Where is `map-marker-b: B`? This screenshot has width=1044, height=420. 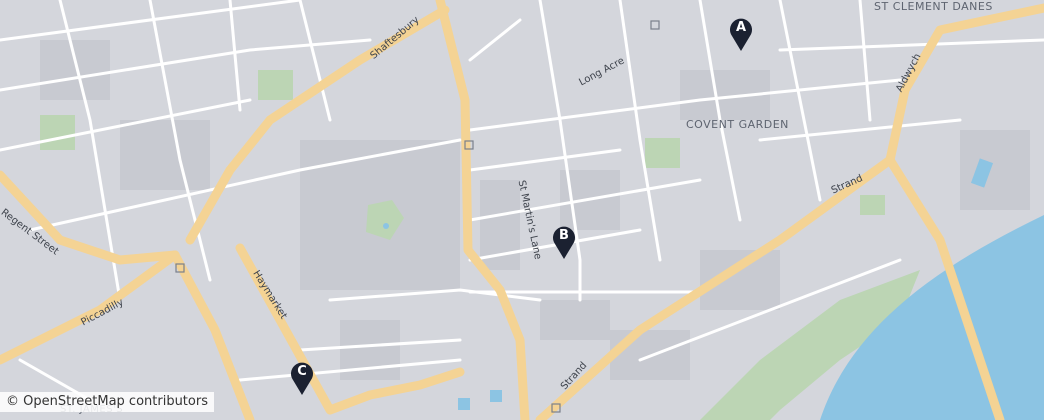 map-marker-b: B is located at coordinates (564, 242).